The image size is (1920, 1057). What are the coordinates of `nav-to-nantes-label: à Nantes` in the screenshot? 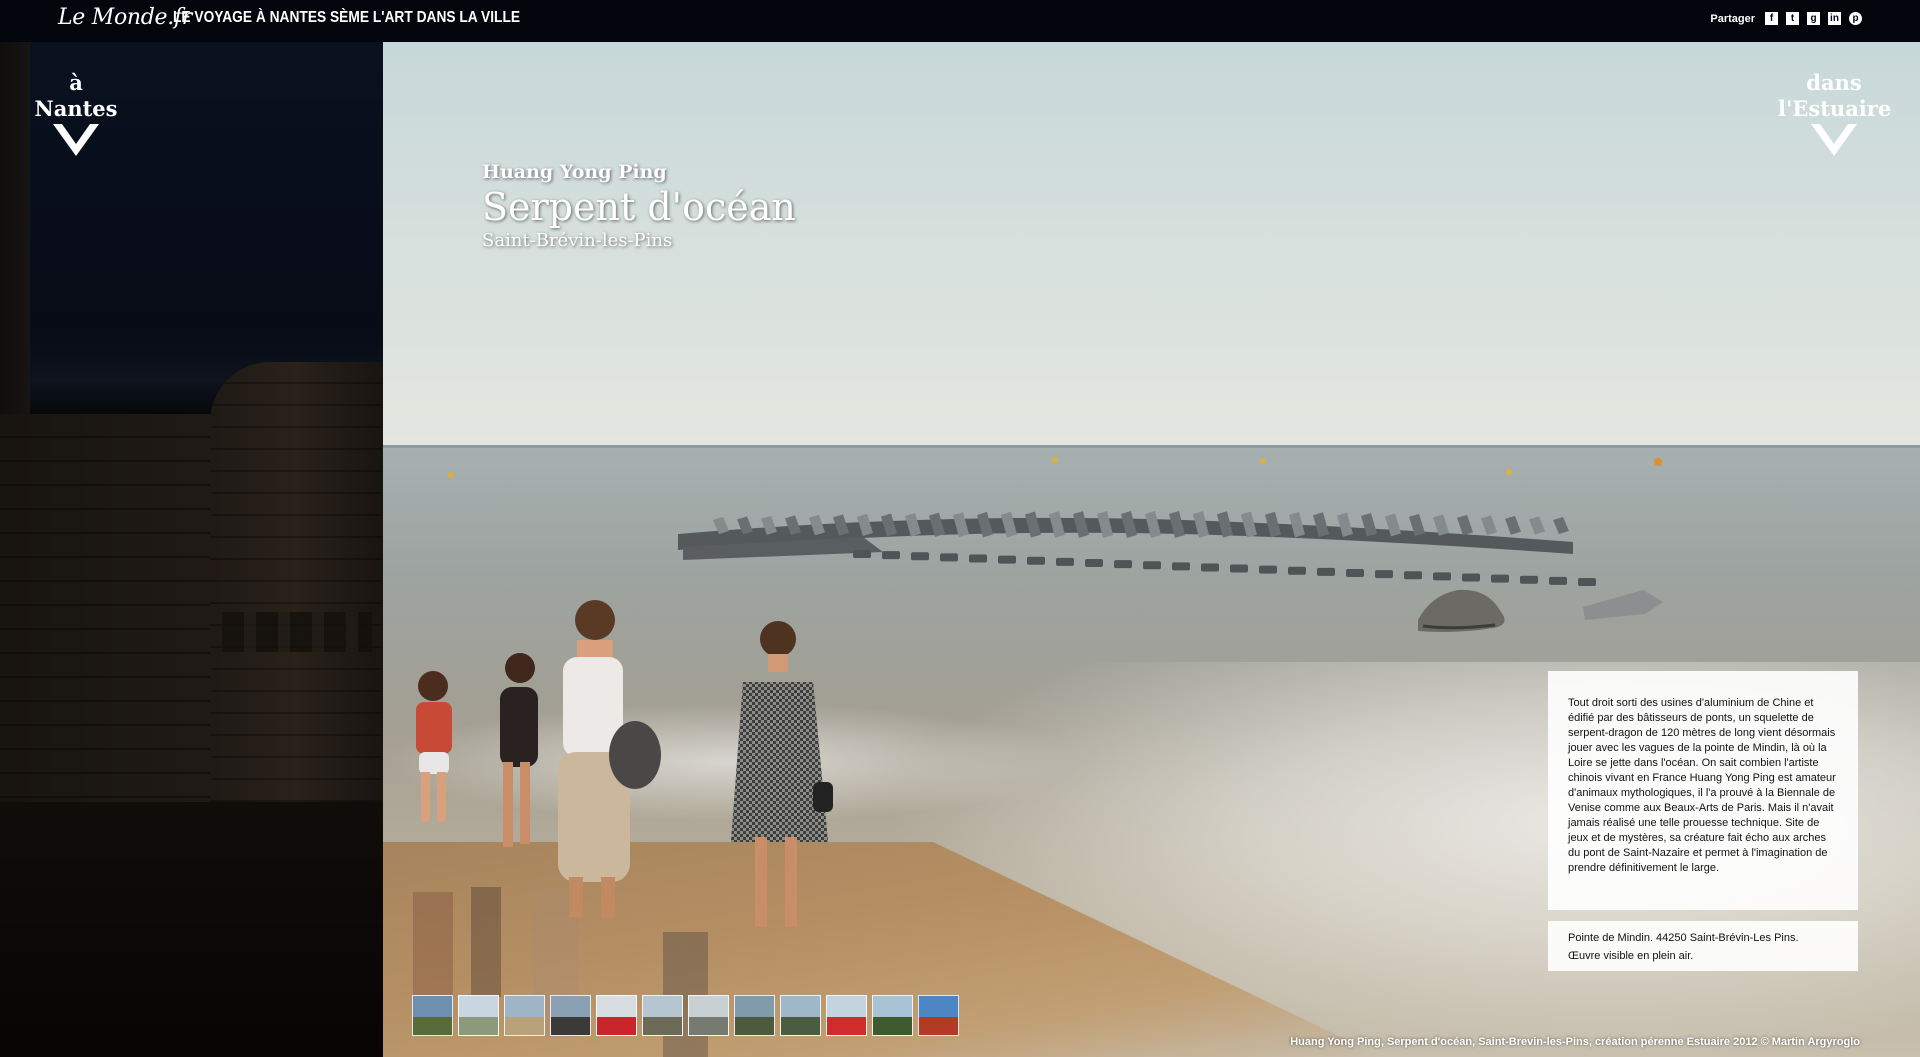 It's located at (76, 95).